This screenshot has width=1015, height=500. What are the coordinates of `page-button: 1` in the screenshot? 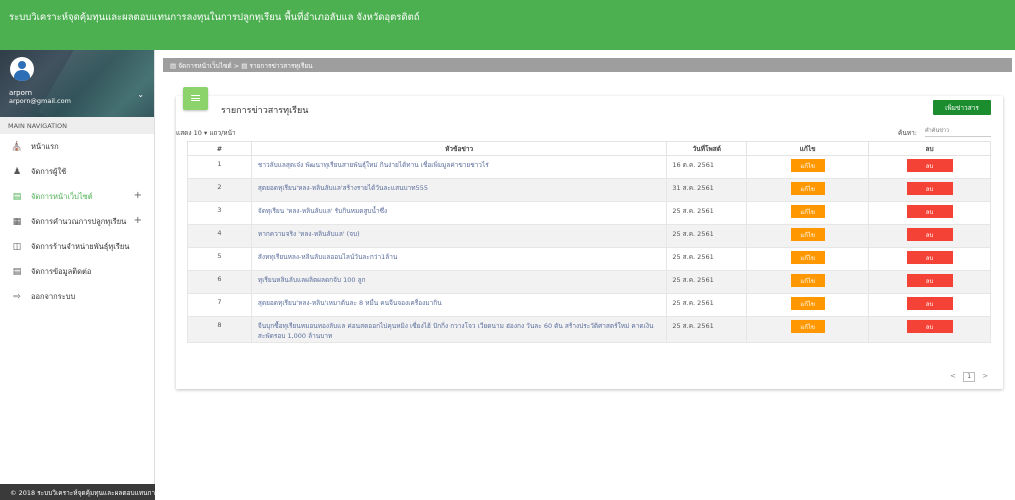 It's located at (969, 377).